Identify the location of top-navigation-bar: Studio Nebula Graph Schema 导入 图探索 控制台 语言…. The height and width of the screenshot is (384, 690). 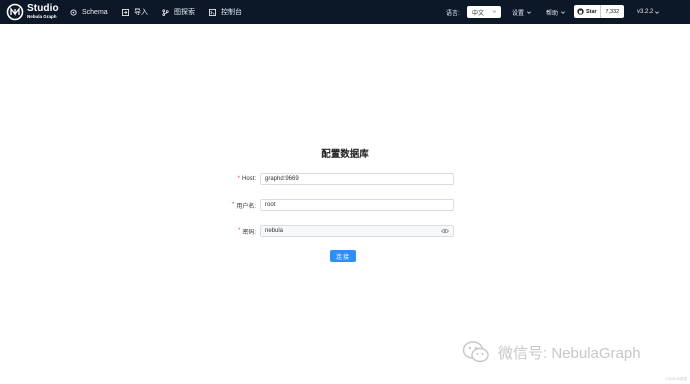
(345, 12).